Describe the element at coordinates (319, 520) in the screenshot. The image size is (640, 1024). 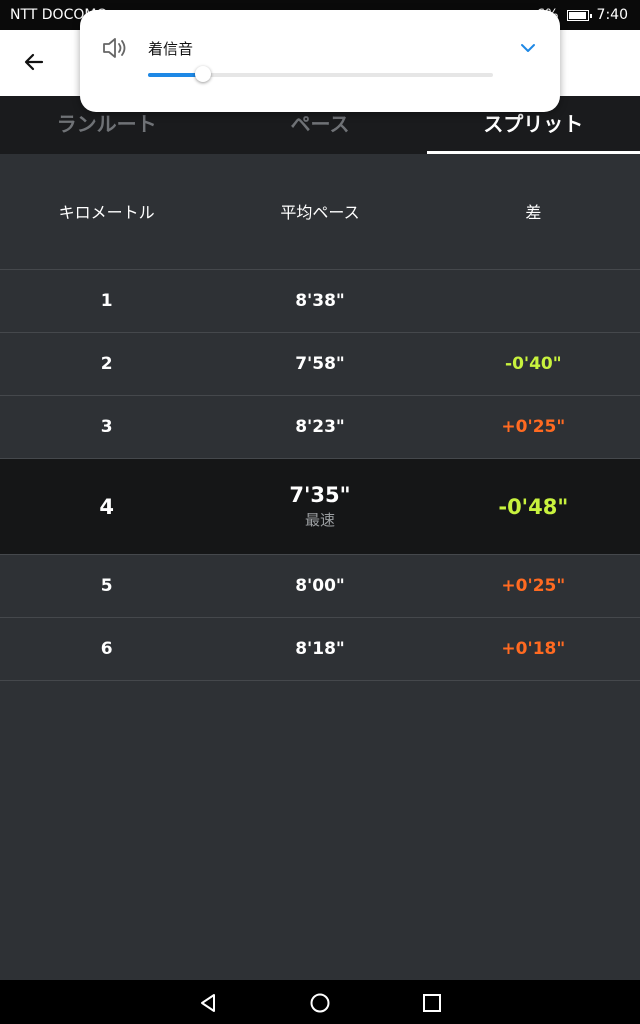
I see `fastest-label: 最速` at that location.